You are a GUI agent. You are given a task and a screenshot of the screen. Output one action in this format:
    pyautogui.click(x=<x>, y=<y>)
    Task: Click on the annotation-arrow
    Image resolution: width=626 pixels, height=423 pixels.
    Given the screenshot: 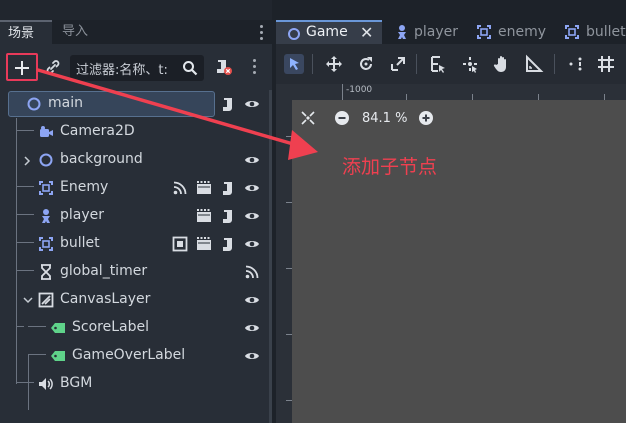 What is the action you would take?
    pyautogui.click(x=177, y=114)
    